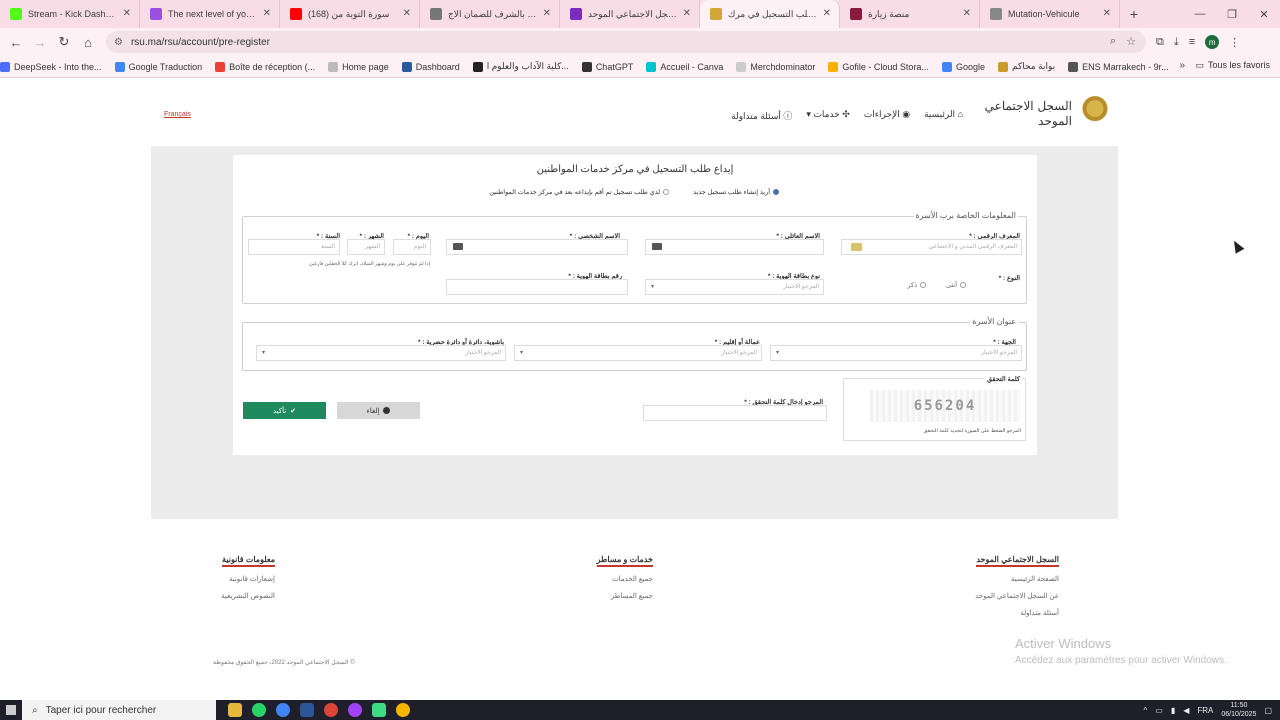 This screenshot has height=720, width=1280. What do you see at coordinates (1017, 613) in the screenshot?
I see `footer-link-faq: أسئلة متداولة` at bounding box center [1017, 613].